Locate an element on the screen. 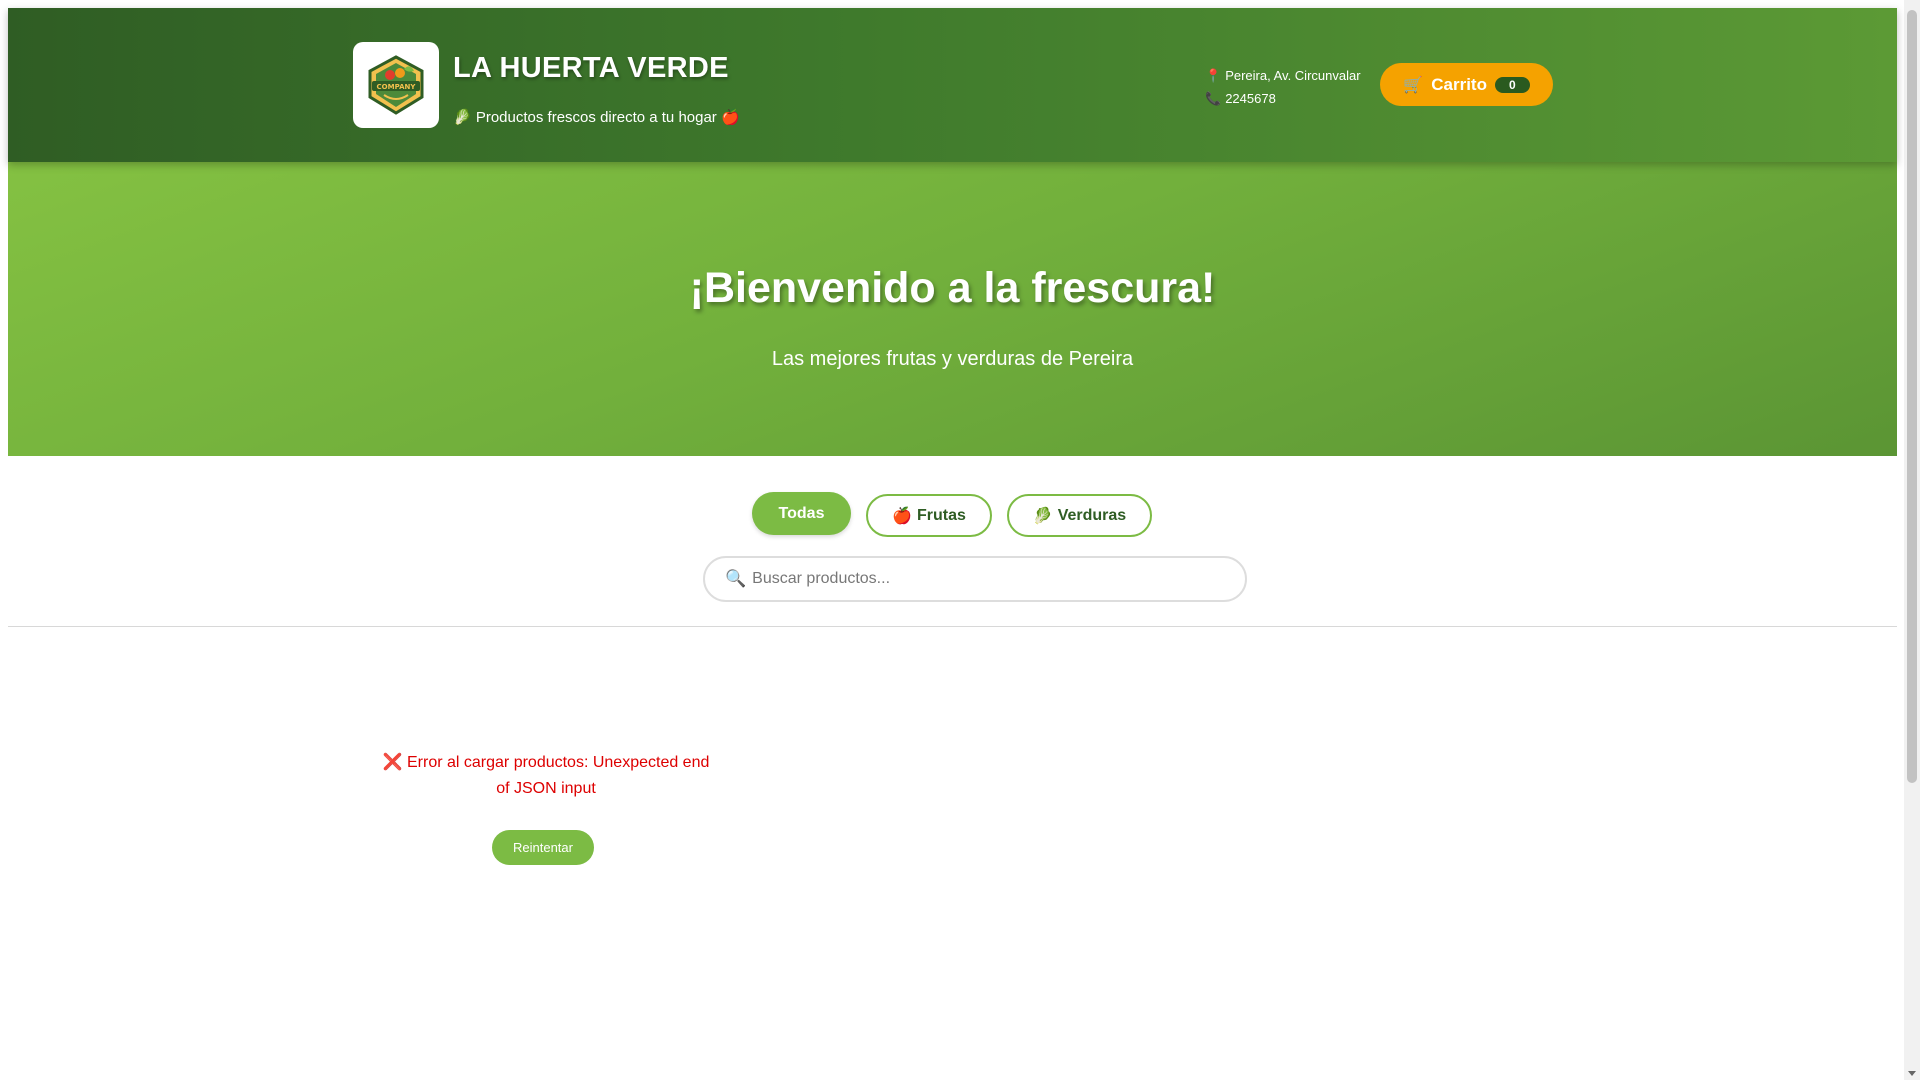  retry-button: Reintentar is located at coordinates (543, 847).